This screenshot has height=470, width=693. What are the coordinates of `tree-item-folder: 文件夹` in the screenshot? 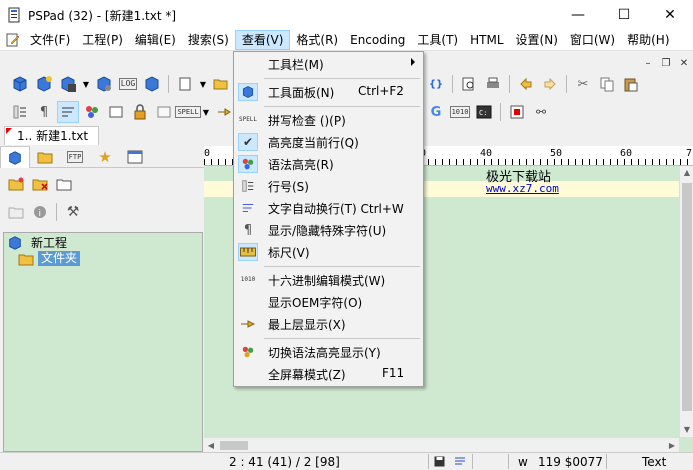 It's located at (49, 258).